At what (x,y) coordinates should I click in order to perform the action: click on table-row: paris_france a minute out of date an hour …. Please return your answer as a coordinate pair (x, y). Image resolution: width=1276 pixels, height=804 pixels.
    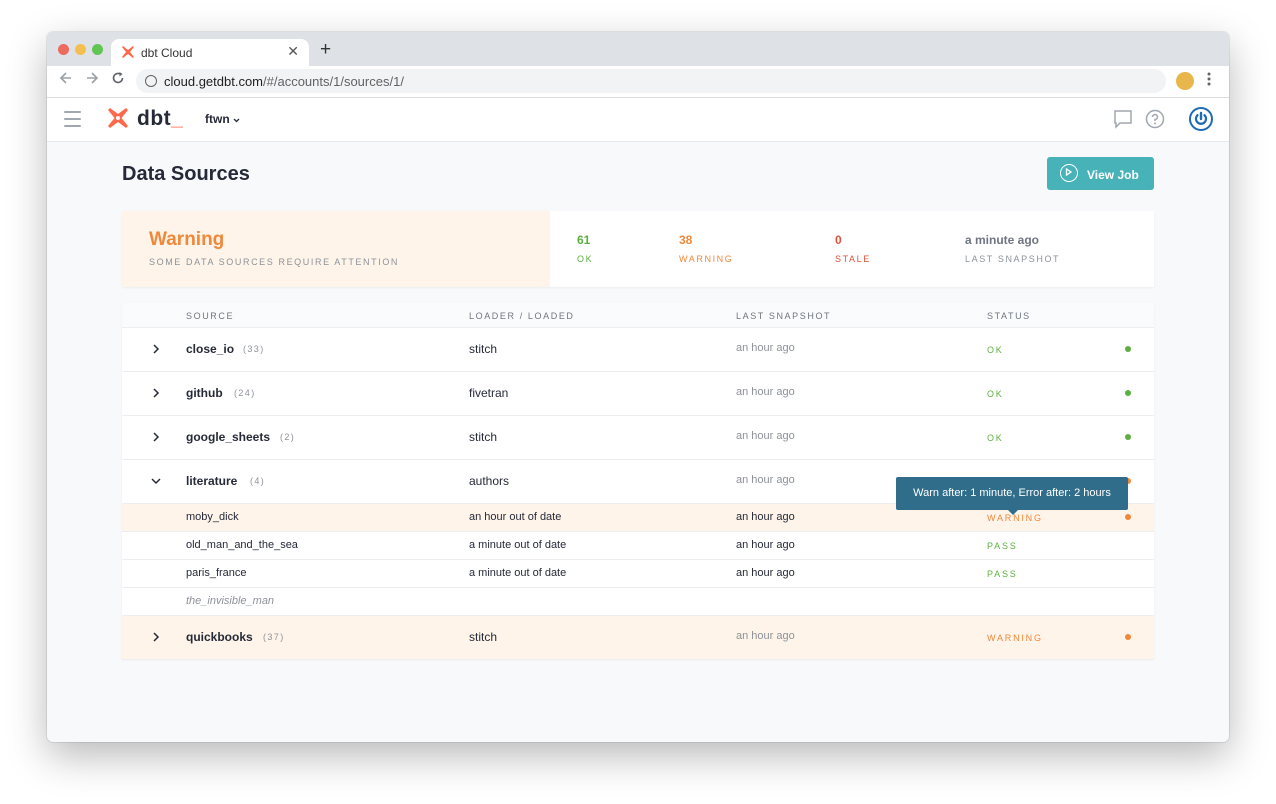
    Looking at the image, I should click on (638, 574).